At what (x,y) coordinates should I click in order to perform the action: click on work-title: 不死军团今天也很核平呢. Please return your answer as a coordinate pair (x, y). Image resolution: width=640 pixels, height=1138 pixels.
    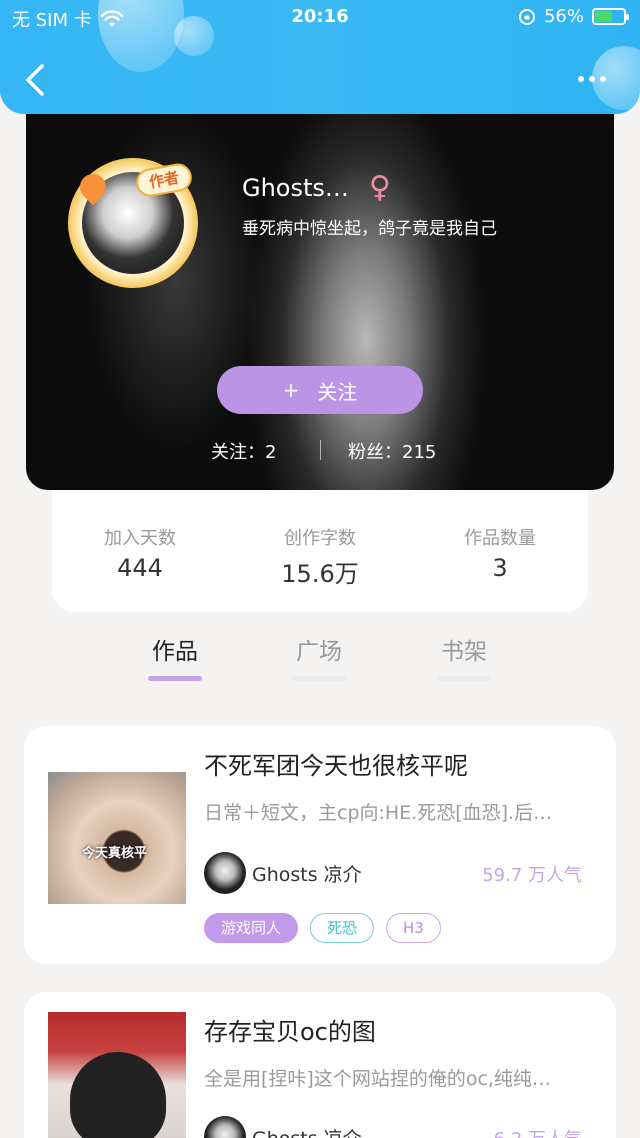
    Looking at the image, I should click on (336, 766).